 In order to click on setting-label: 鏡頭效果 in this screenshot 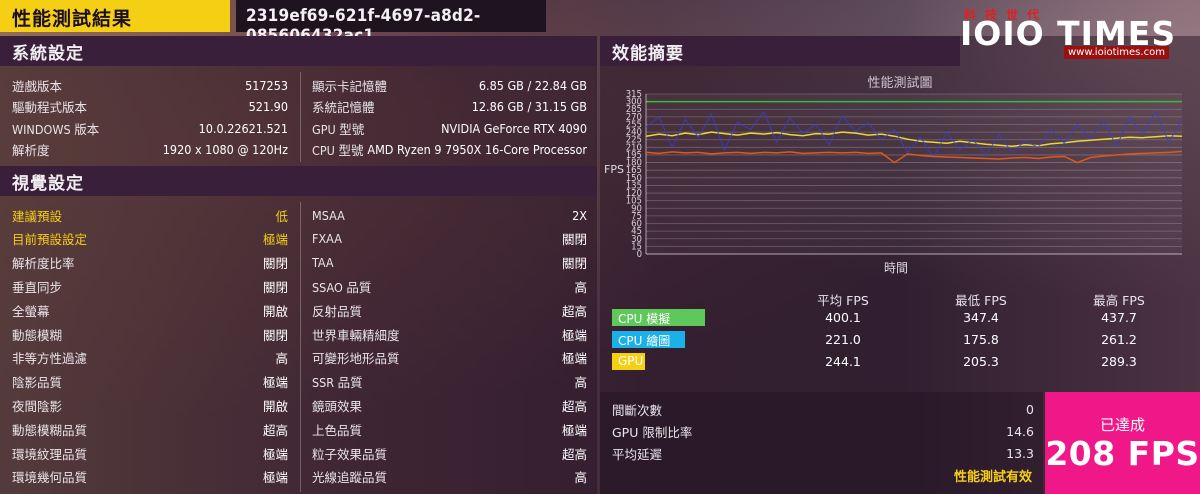, I will do `click(337, 406)`.